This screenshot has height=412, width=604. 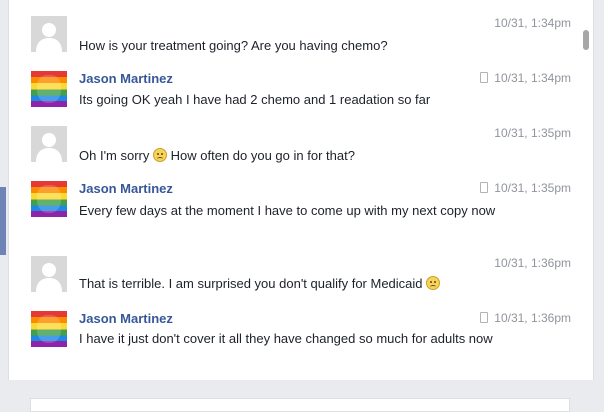 I want to click on chat-sidebar-tab, so click(x=3, y=221).